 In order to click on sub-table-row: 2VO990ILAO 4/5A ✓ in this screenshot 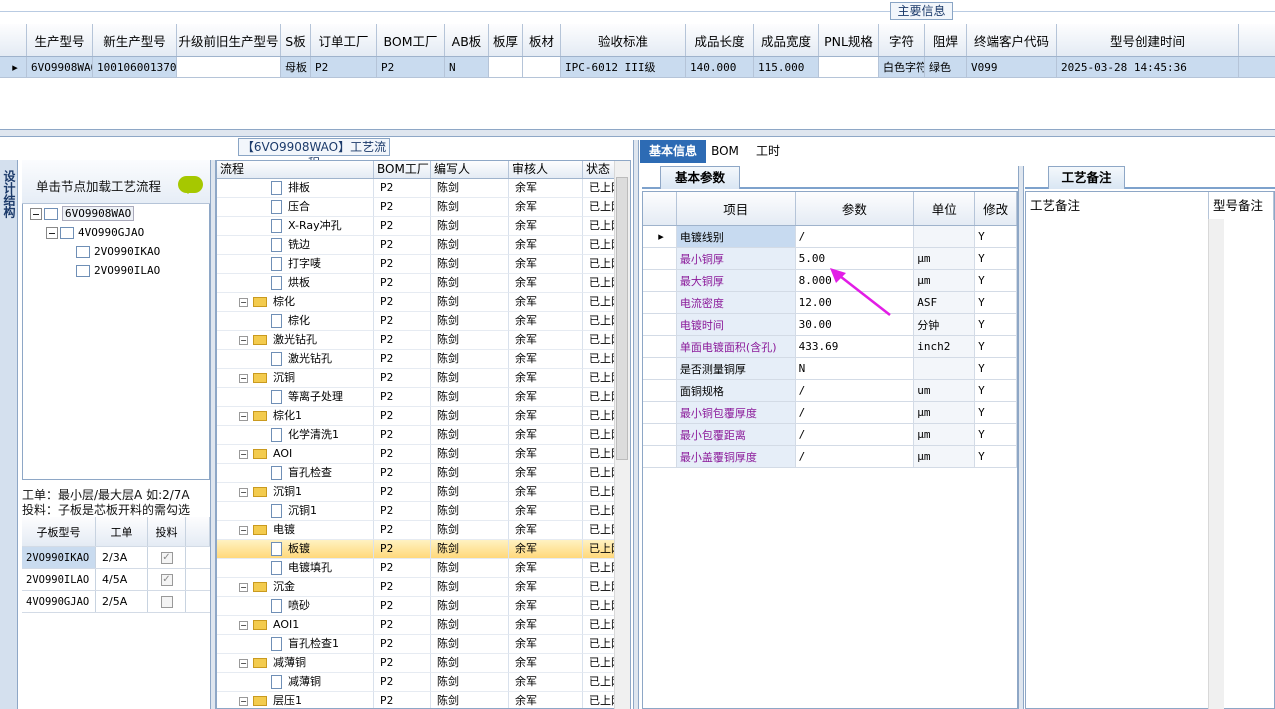, I will do `click(116, 580)`.